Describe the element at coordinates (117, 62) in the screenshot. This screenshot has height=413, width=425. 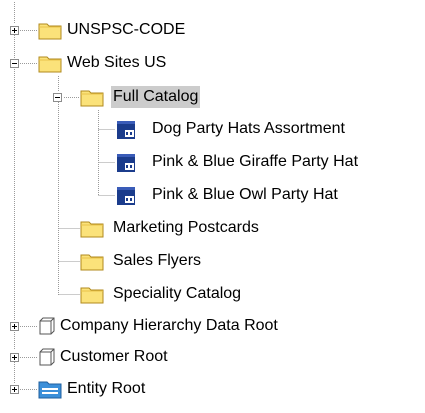
I see `tree-item-label: Web Sites US` at that location.